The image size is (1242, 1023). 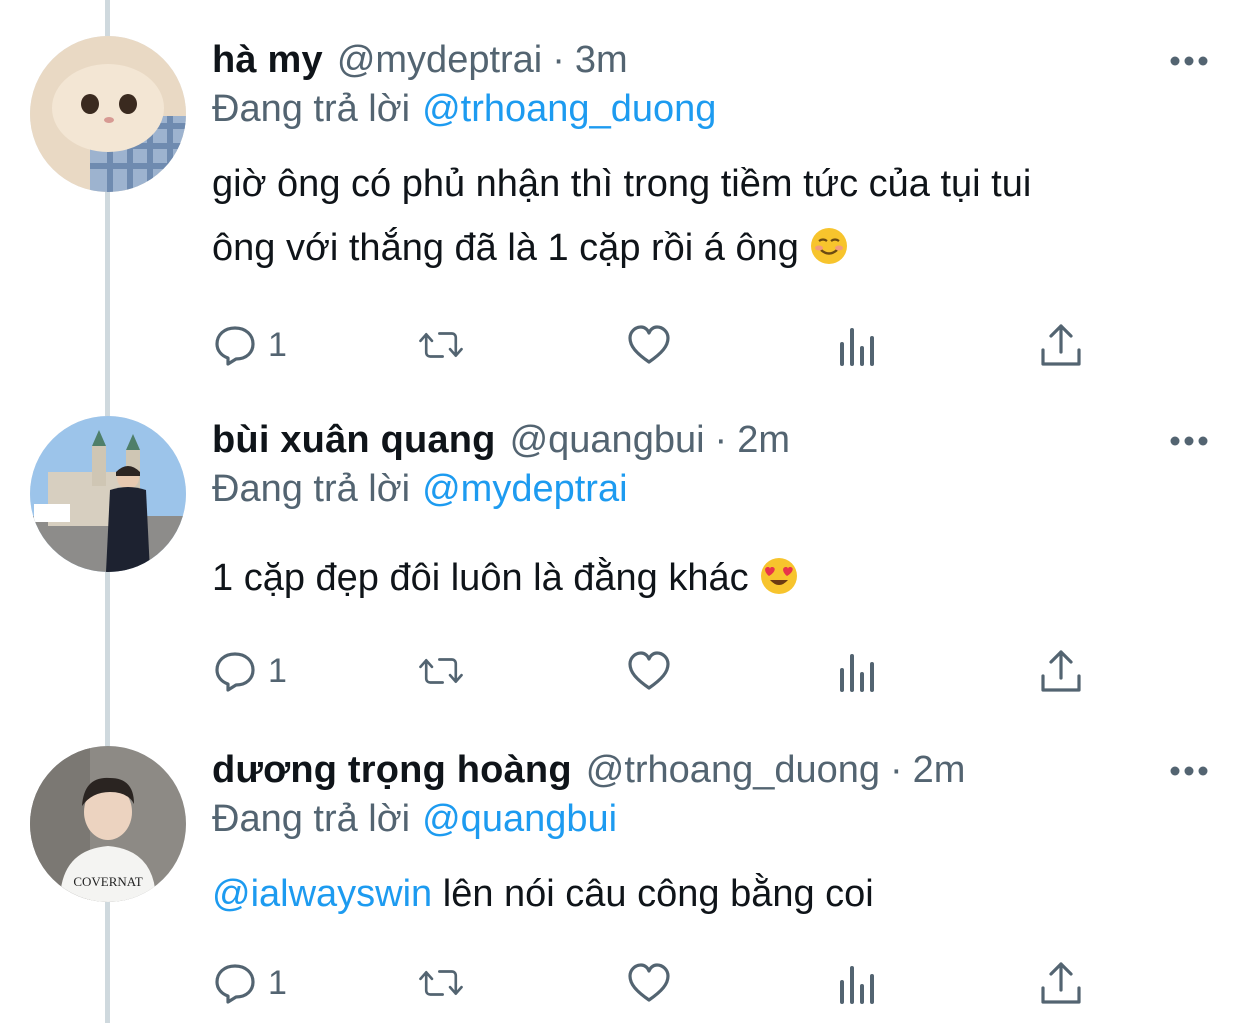 I want to click on display-name: dương trọng hoàng, so click(x=392, y=770).